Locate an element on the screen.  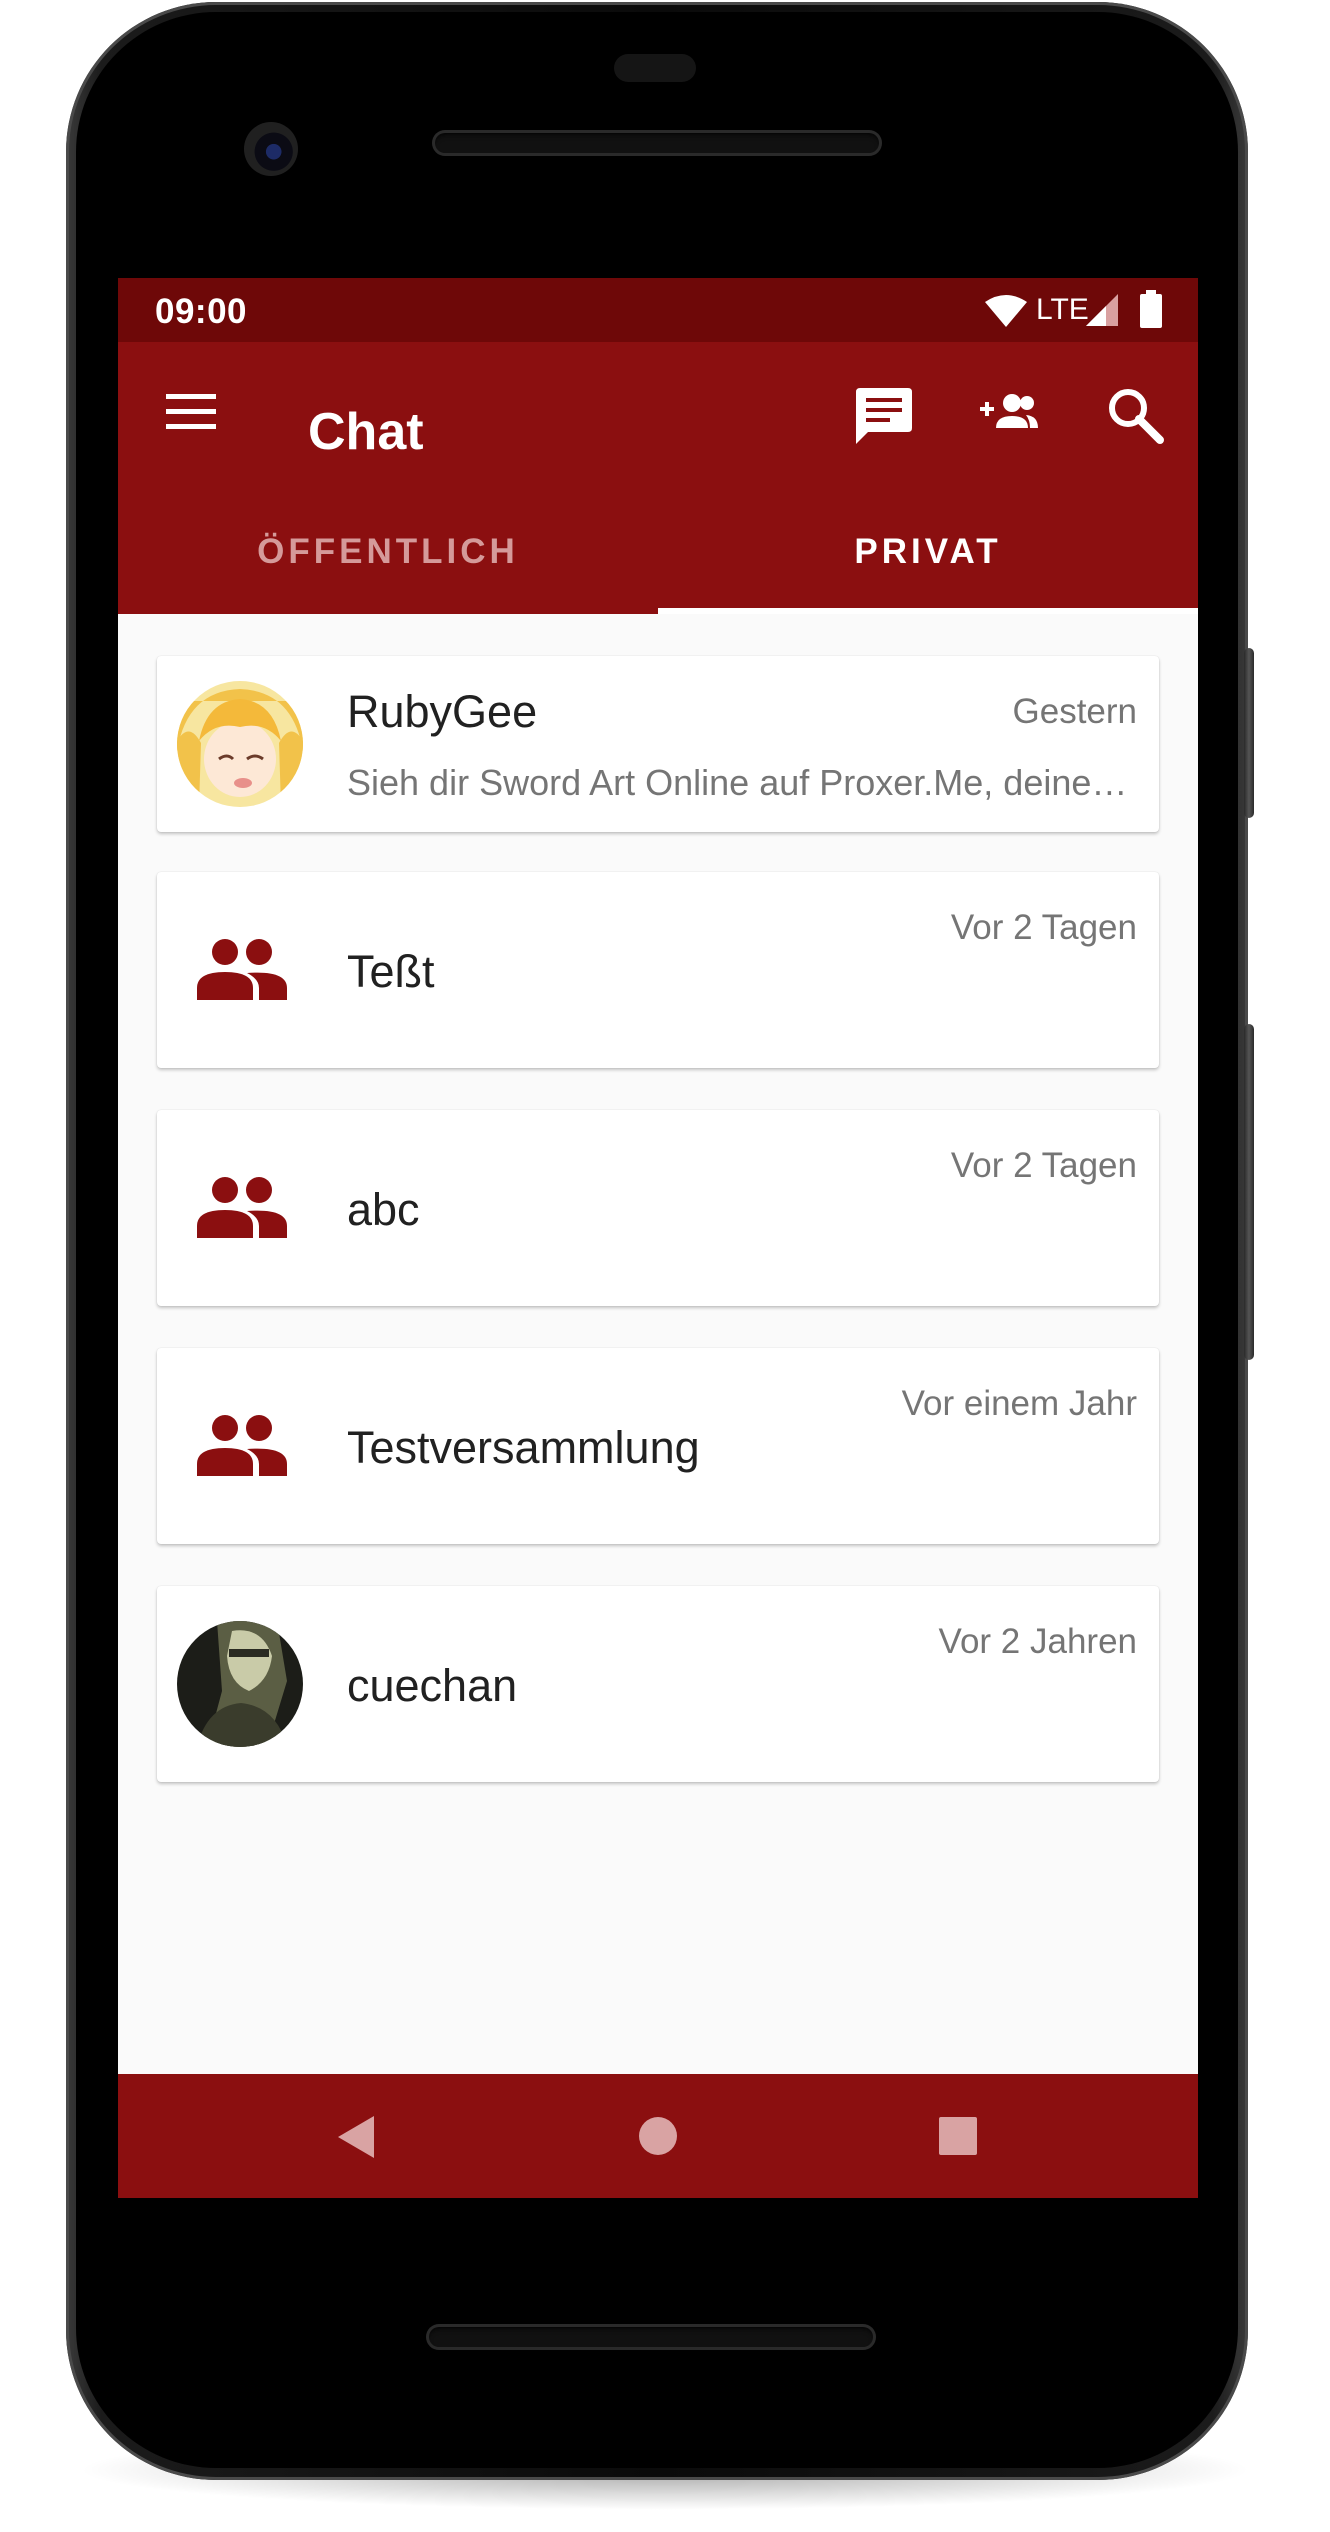
conversation-item: Teßt Vor 2 Tagen is located at coordinates (658, 970).